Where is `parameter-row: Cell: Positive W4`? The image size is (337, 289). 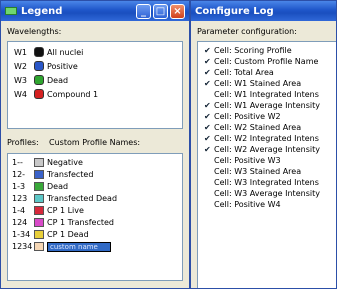 parameter-row: Cell: Positive W4 is located at coordinates (242, 204).